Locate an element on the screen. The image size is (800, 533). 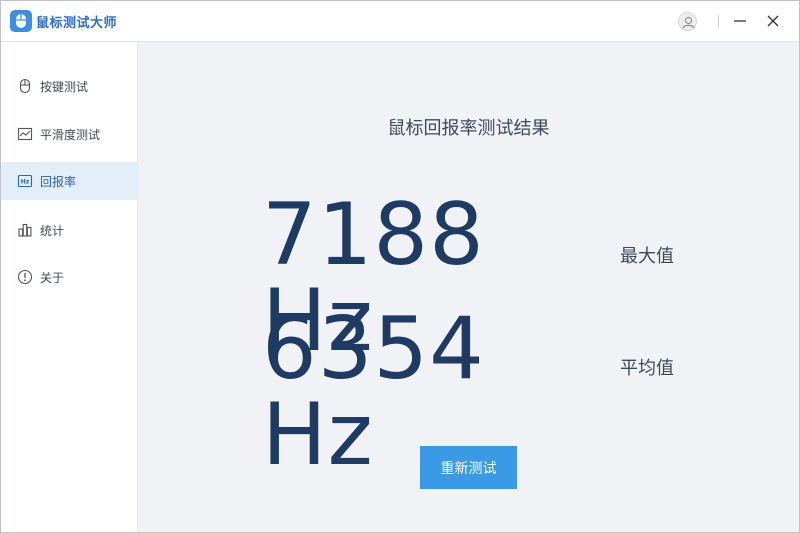
sidebar-item-label: 按键测试 is located at coordinates (64, 87).